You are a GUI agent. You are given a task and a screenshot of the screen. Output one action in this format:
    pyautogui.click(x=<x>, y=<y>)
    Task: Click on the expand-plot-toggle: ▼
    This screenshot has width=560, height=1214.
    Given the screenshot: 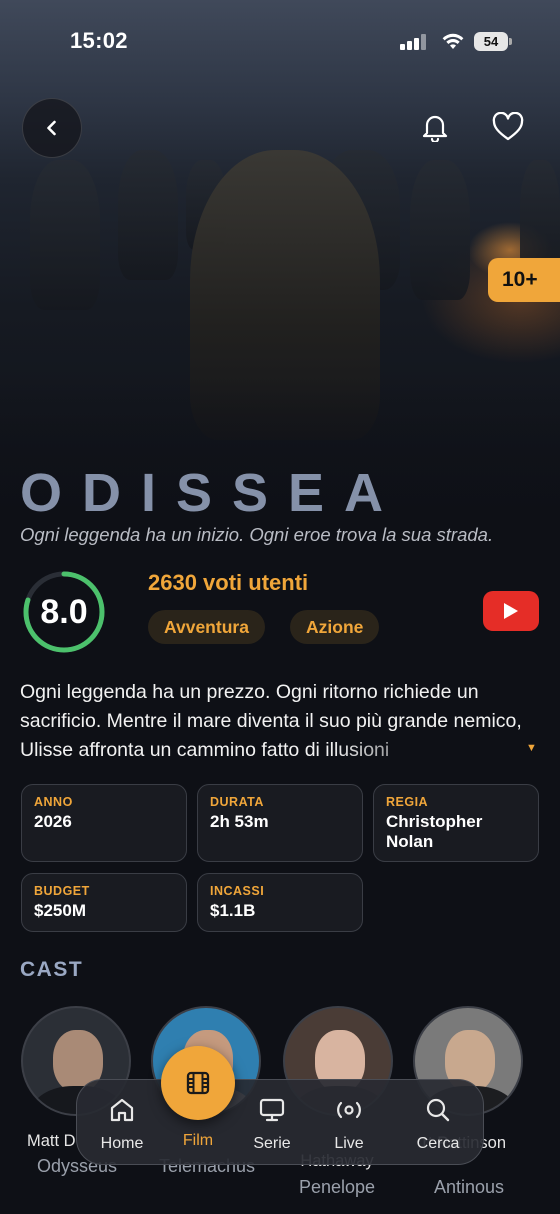 What is the action you would take?
    pyautogui.click(x=531, y=748)
    